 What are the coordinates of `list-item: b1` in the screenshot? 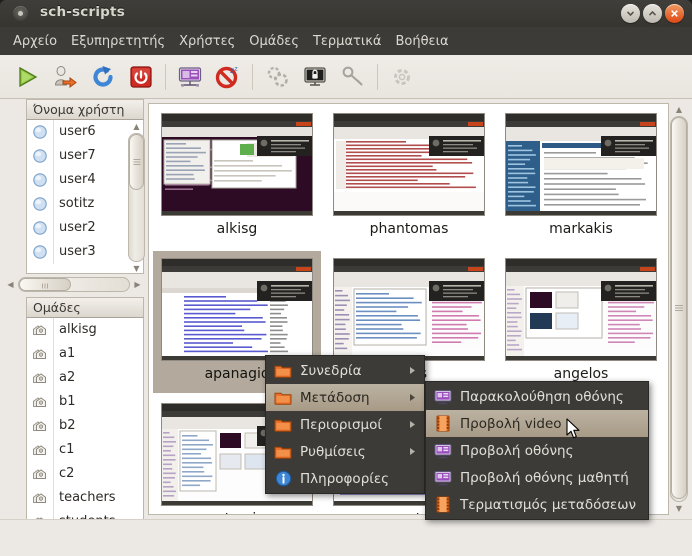 It's located at (85, 402).